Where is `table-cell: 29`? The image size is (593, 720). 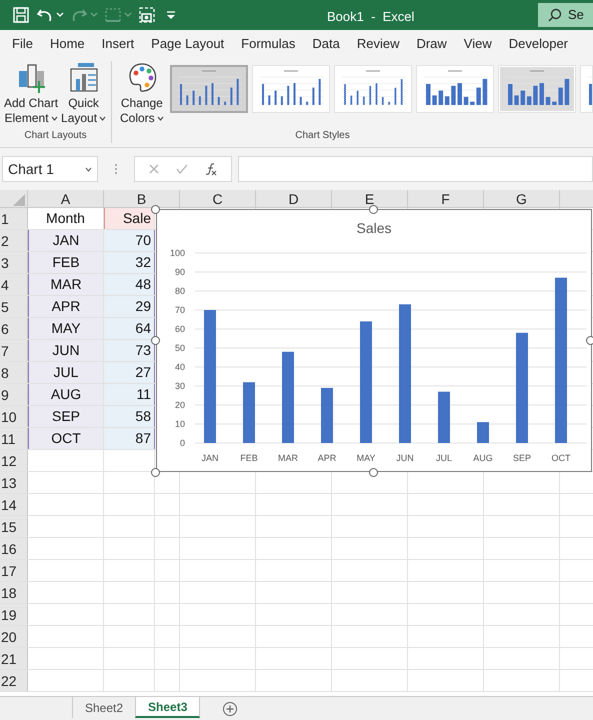
table-cell: 29 is located at coordinates (129, 306).